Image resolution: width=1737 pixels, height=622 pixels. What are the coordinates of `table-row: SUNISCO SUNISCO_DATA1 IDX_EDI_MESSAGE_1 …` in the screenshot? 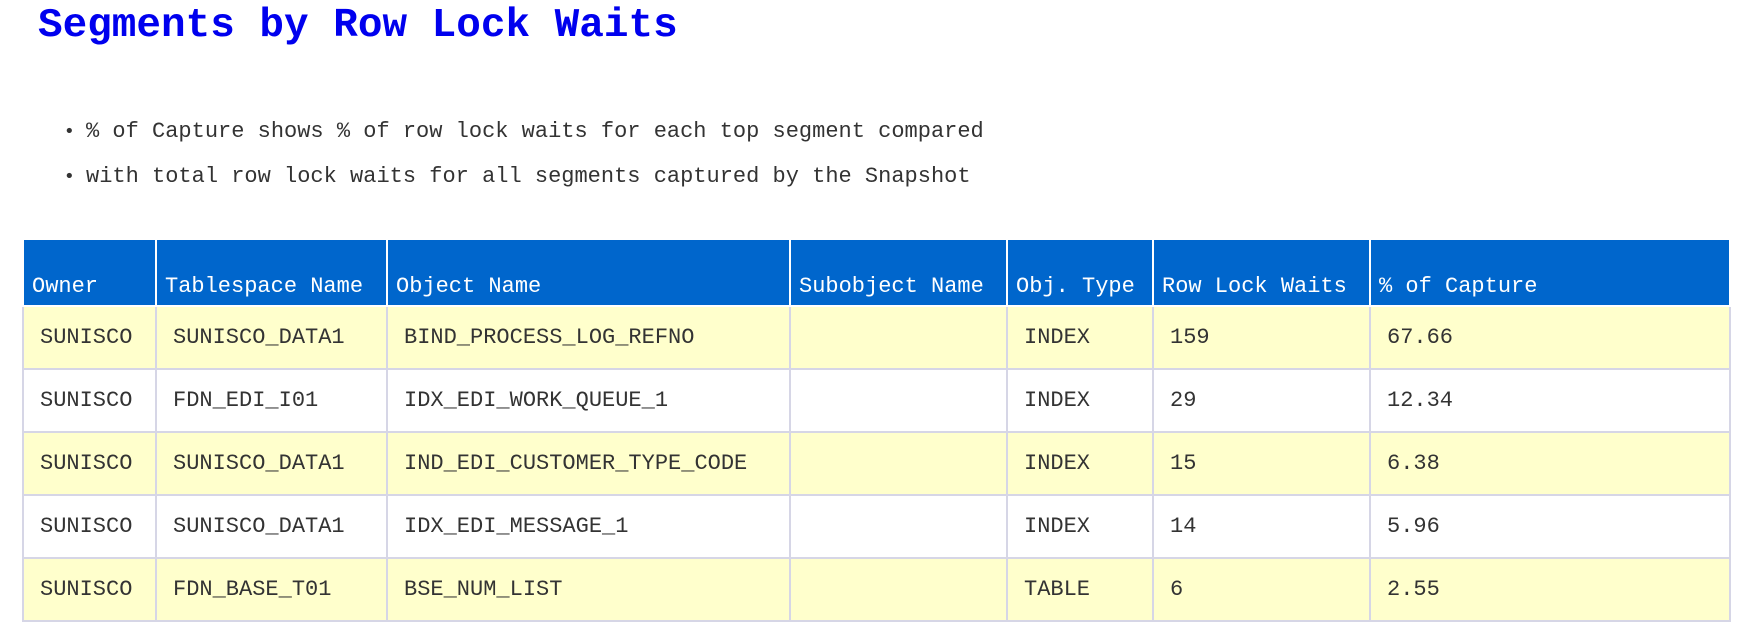 It's located at (876, 526).